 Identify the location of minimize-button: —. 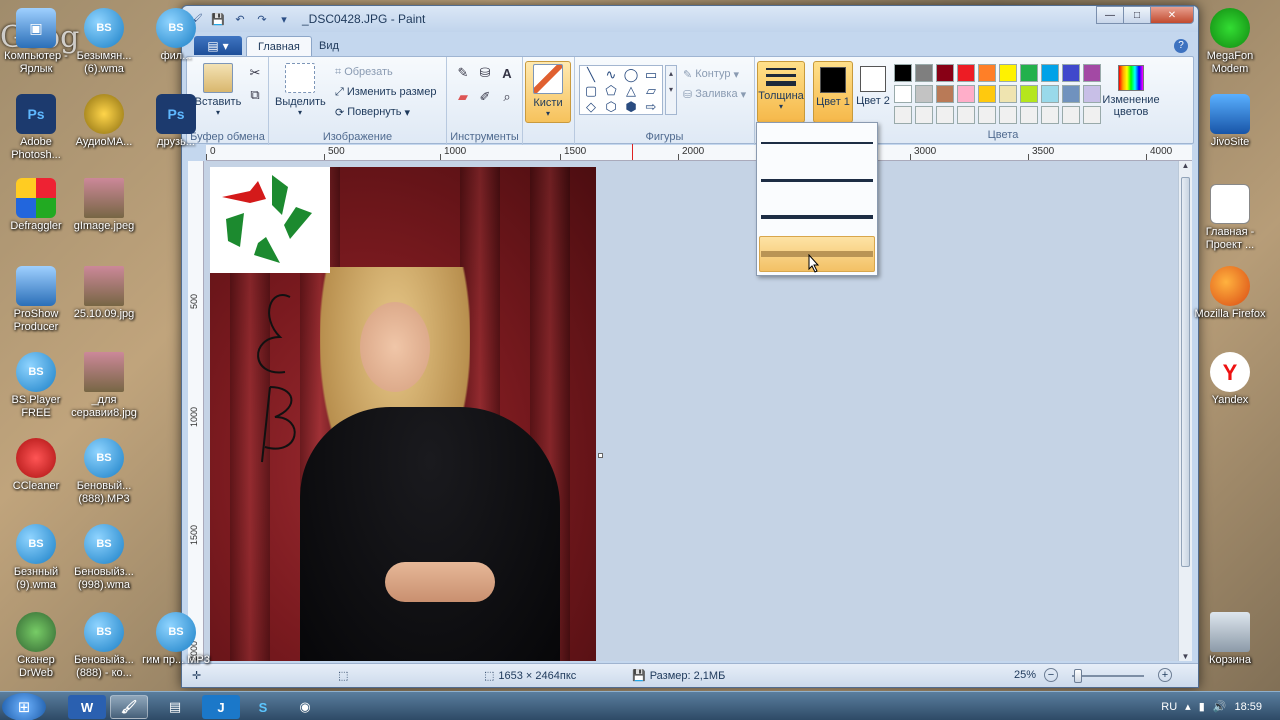
(1110, 15).